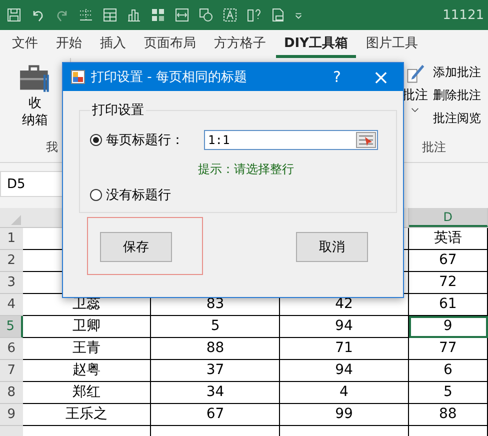 This screenshot has width=488, height=436. I want to click on grid-icon, so click(158, 15).